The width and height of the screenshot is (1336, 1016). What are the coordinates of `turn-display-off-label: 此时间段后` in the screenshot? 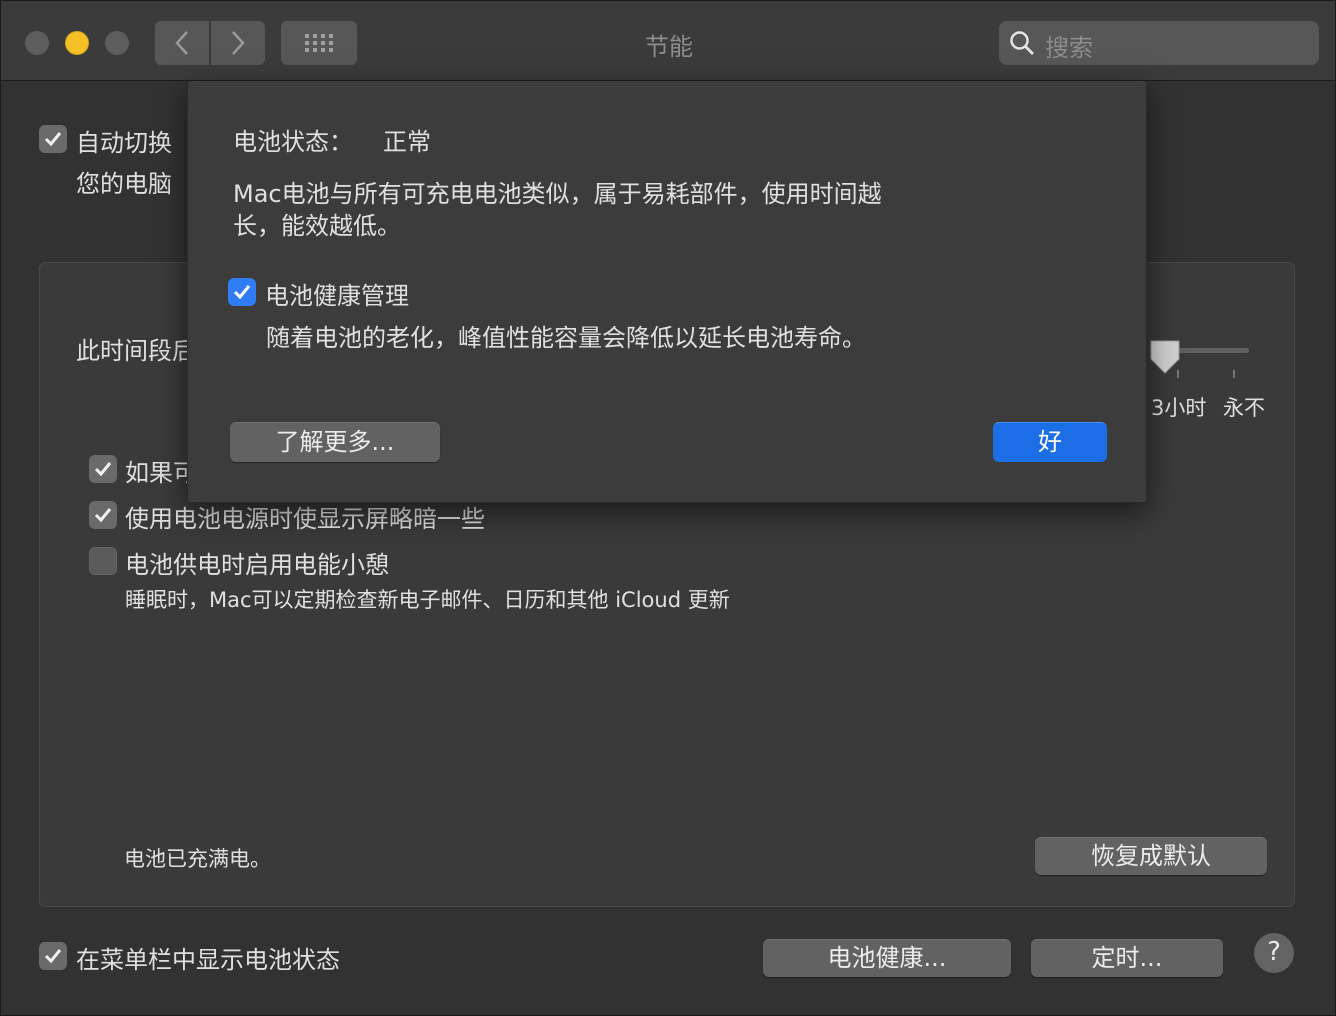 It's located at (136, 351).